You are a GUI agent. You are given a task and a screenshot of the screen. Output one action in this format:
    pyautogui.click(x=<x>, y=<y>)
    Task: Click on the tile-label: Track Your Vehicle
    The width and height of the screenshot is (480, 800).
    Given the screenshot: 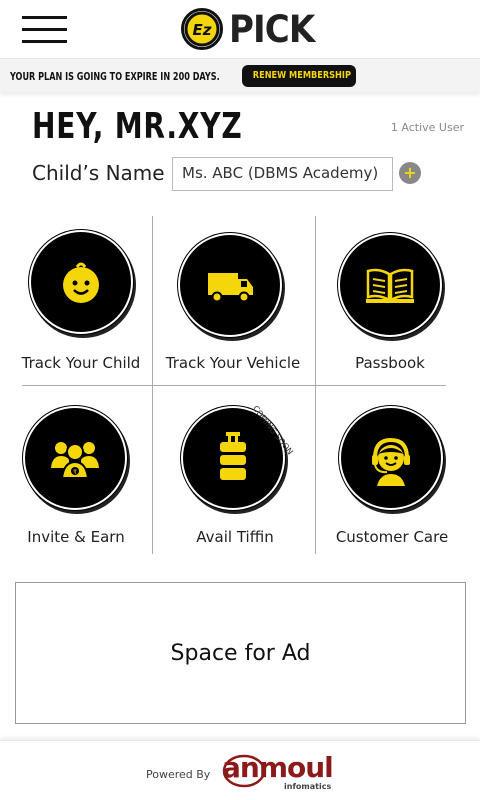 What is the action you would take?
    pyautogui.click(x=233, y=363)
    